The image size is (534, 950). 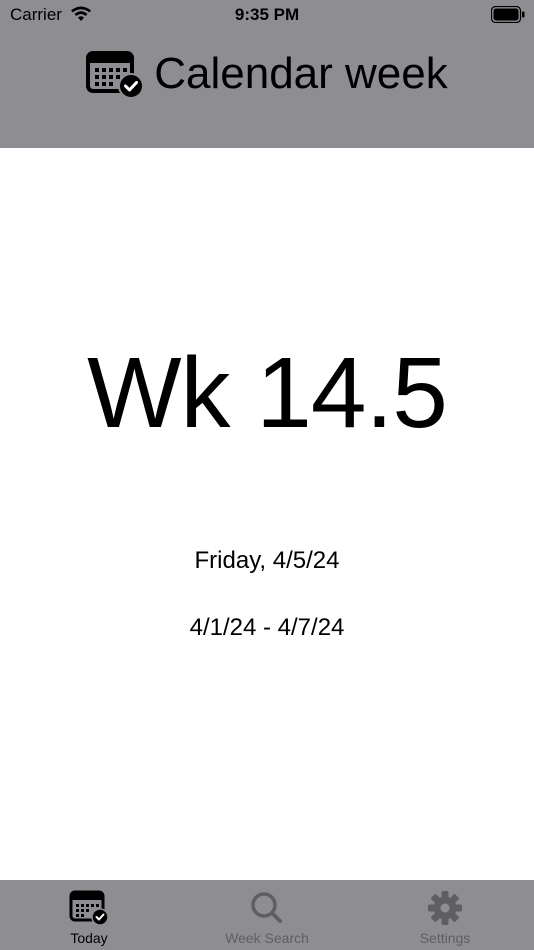 What do you see at coordinates (445, 908) in the screenshot?
I see `gear-icon` at bounding box center [445, 908].